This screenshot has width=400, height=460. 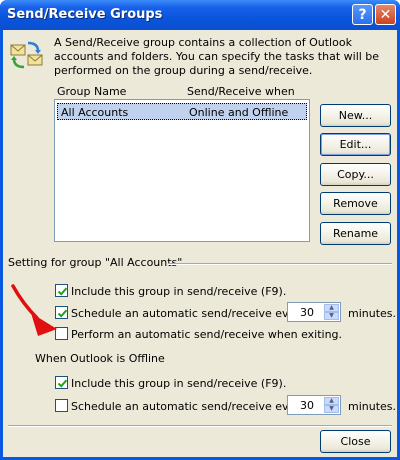 I want to click on send-receive-icon, so click(x=26, y=55).